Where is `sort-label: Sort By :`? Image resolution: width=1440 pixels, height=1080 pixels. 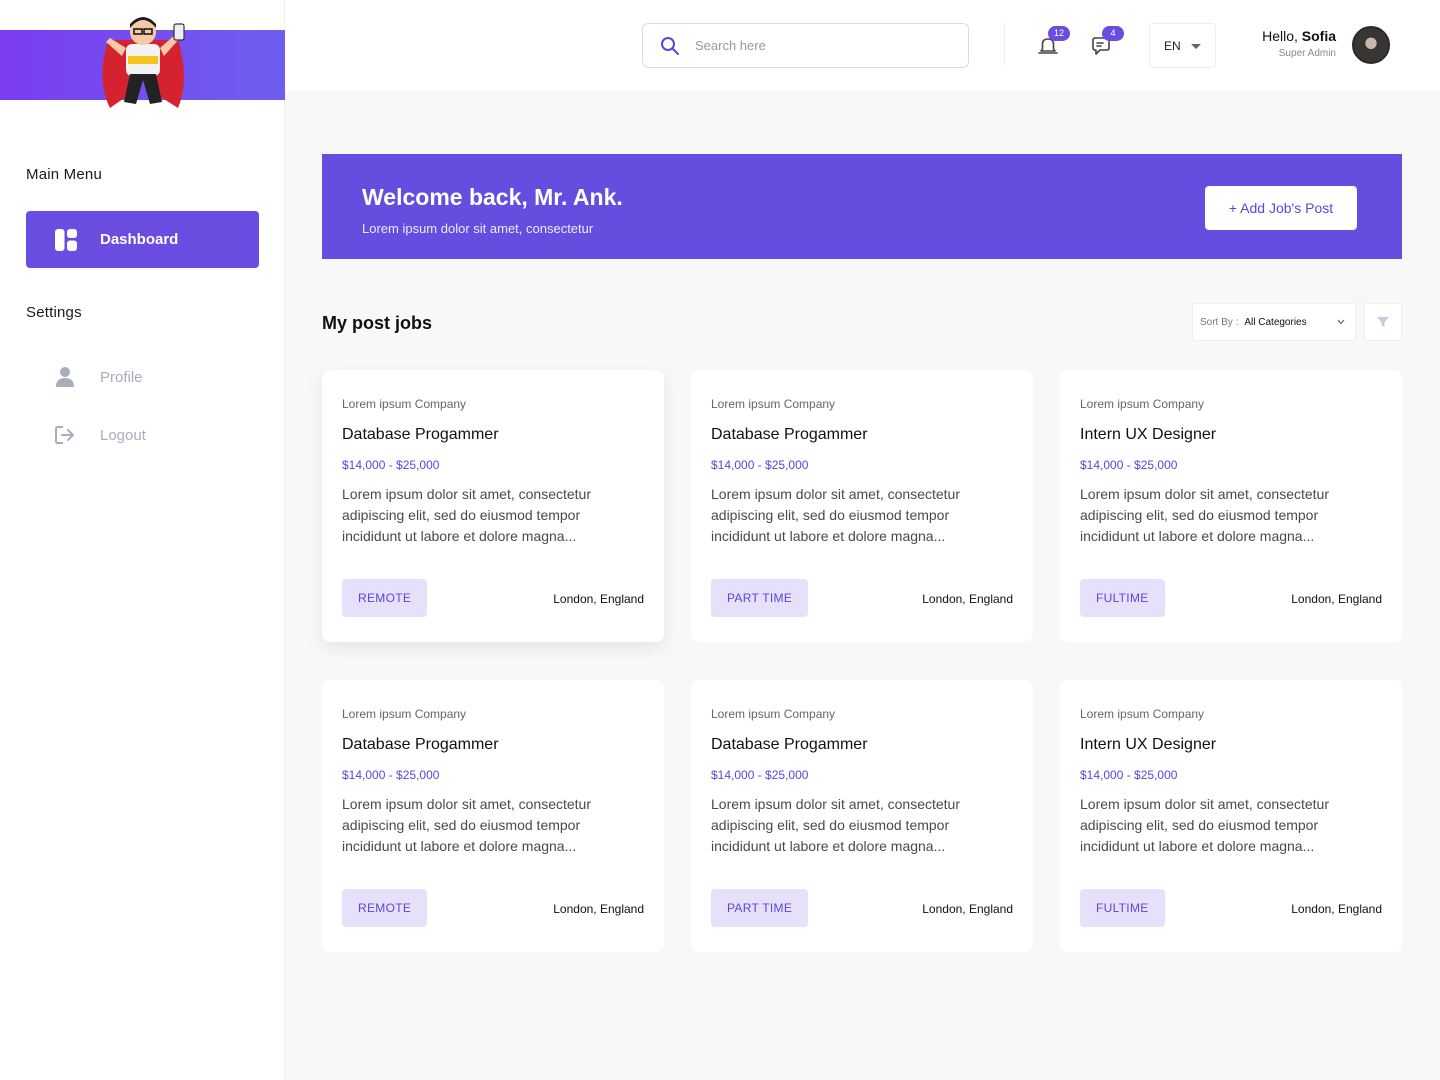
sort-label: Sort By : is located at coordinates (1219, 322).